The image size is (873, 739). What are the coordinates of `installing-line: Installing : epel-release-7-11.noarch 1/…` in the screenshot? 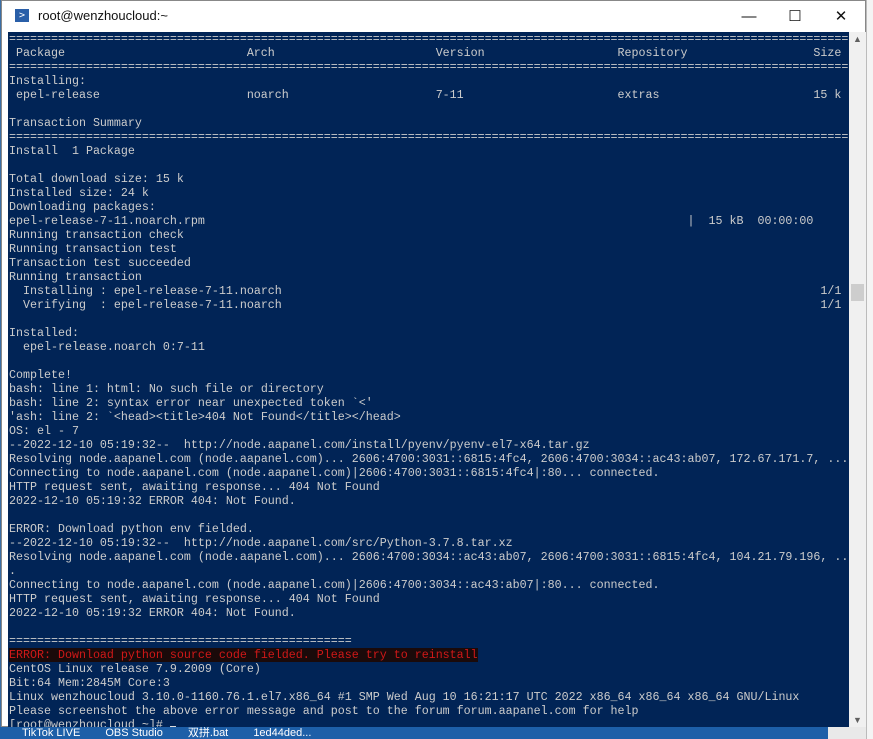 It's located at (428, 291).